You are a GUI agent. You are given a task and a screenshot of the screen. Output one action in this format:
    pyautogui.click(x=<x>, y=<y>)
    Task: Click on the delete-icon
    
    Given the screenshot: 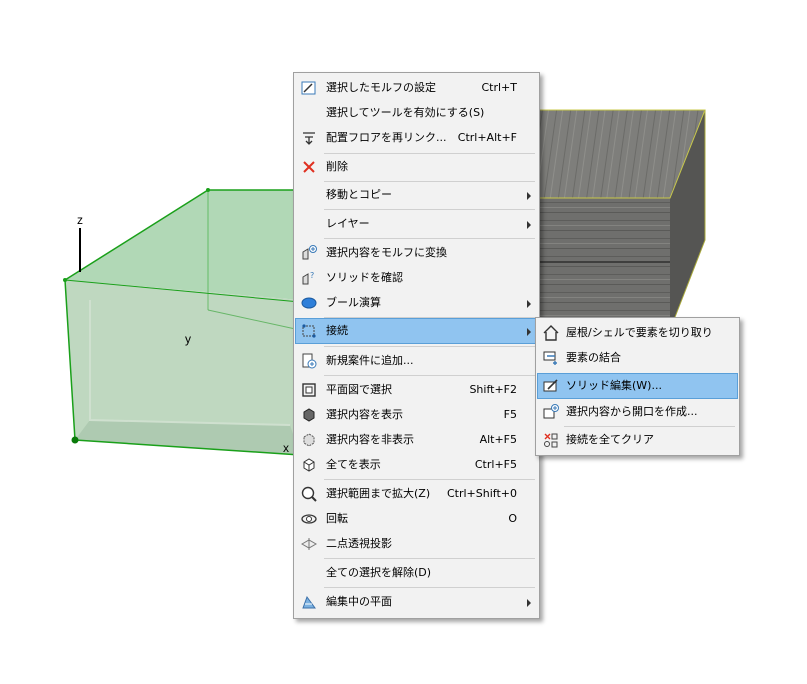 What is the action you would take?
    pyautogui.click(x=309, y=167)
    